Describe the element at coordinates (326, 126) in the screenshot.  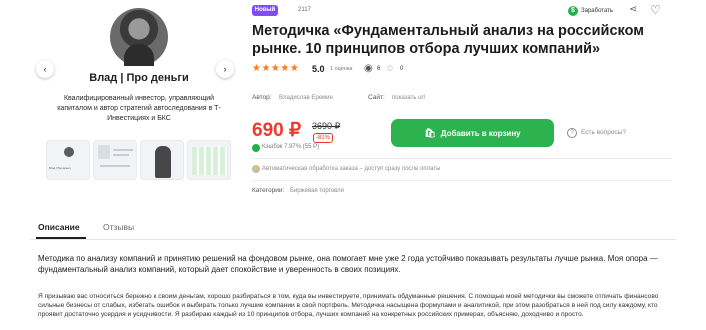
I see `old-price: 3690 ₽` at that location.